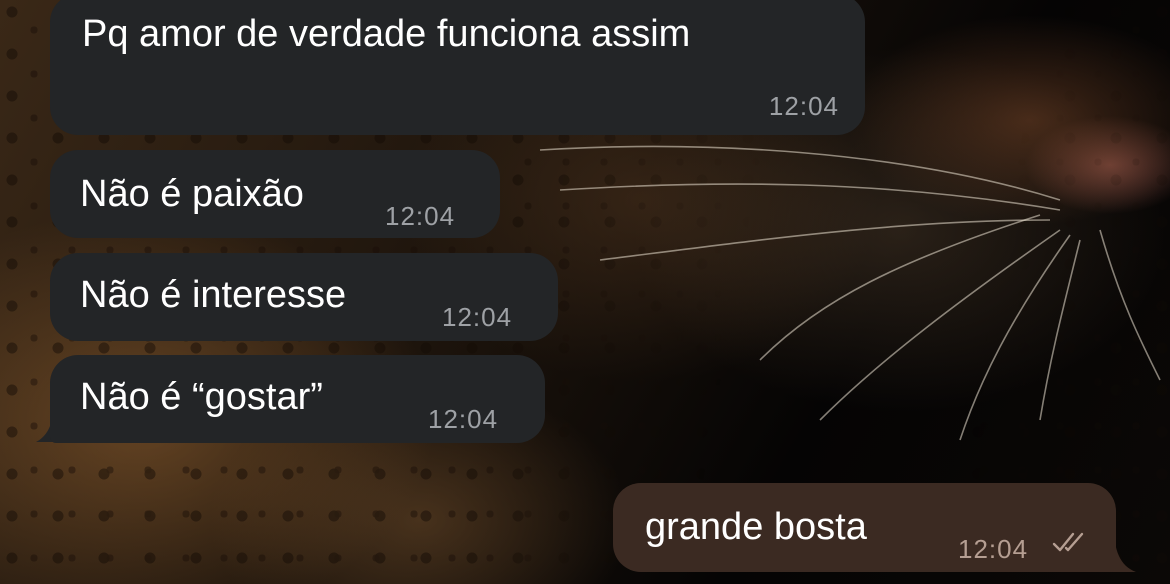  I want to click on message-bubble-incoming: Não é interesse 12:04, so click(304, 297).